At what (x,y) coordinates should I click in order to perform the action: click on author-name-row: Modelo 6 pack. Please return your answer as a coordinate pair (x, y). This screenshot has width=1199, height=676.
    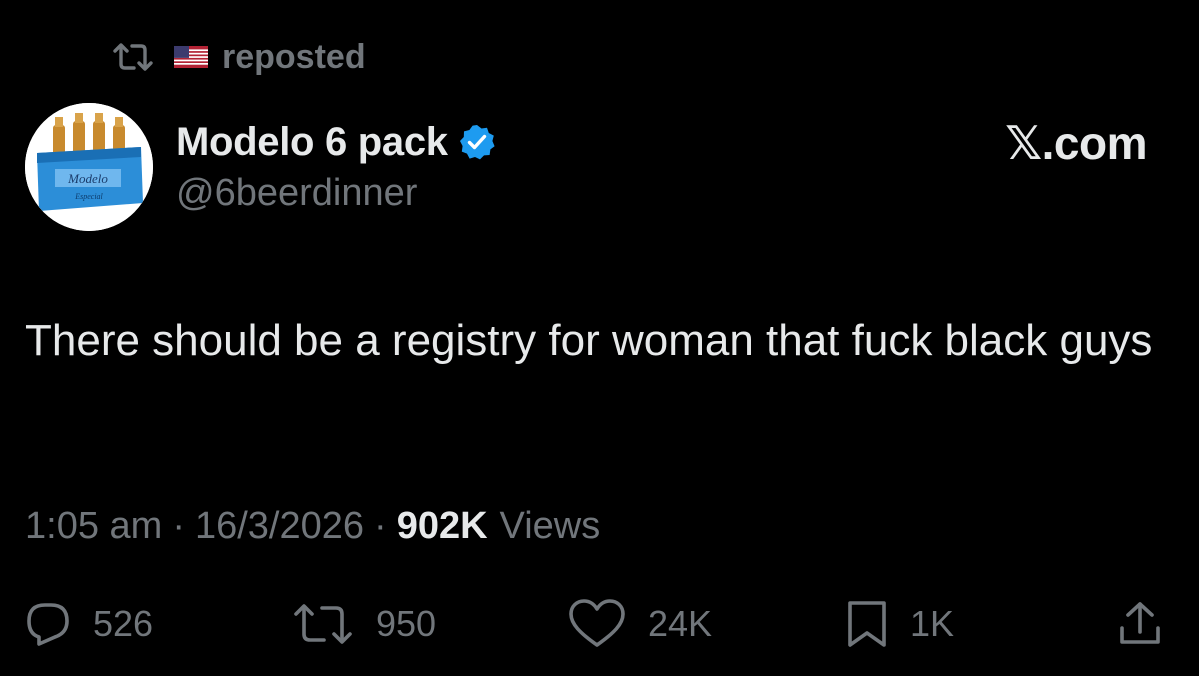
    Looking at the image, I should click on (336, 142).